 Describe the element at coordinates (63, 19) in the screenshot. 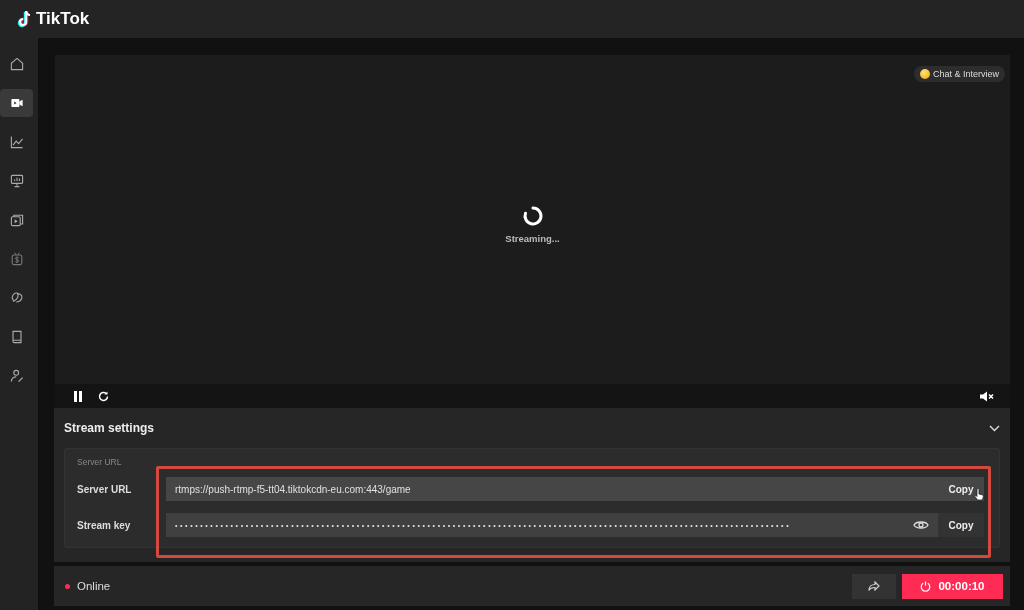

I see `logo-text: TikTok` at that location.